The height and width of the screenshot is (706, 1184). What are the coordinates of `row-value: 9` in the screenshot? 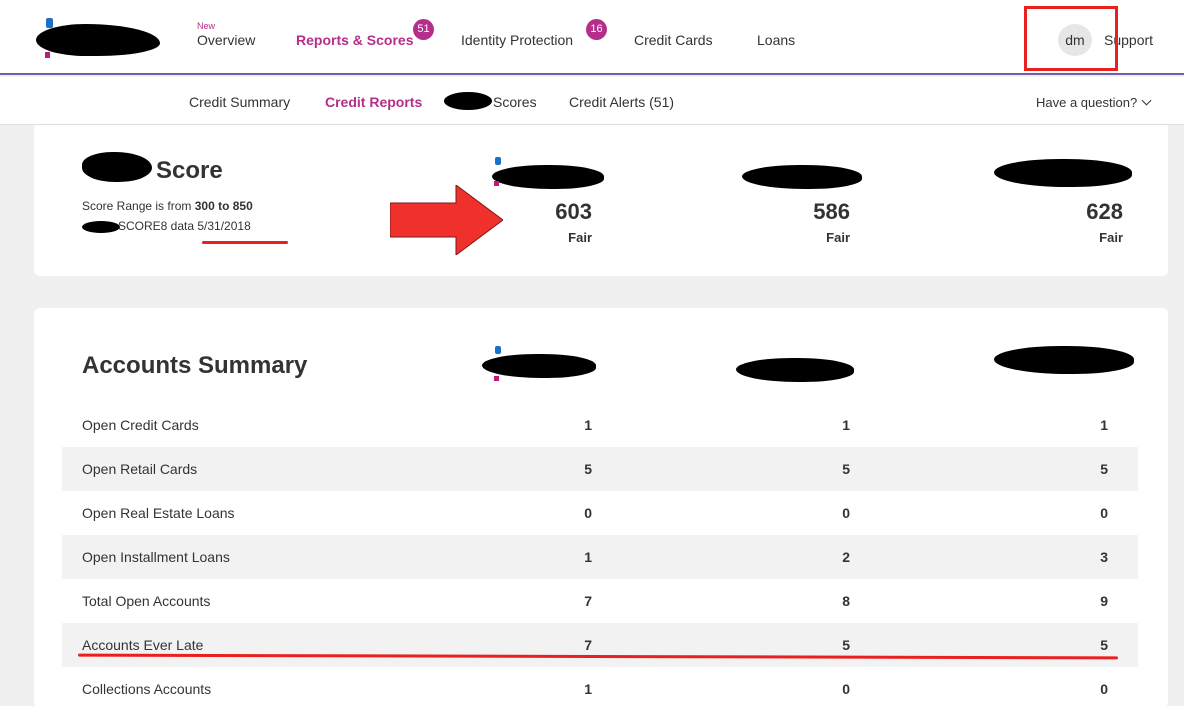 It's located at (1104, 601).